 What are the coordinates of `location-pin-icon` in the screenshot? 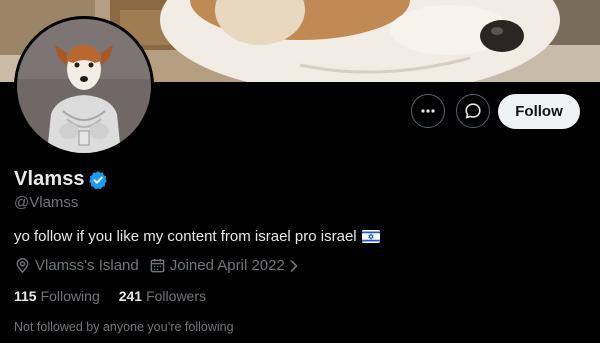 It's located at (22, 265).